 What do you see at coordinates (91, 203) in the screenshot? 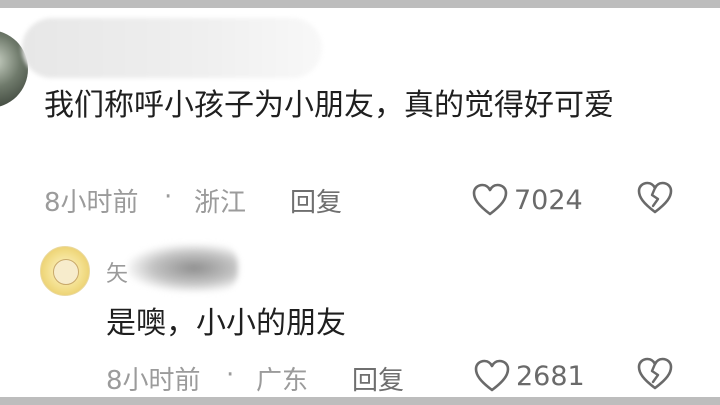
I see `comment-time: 8小时前` at bounding box center [91, 203].